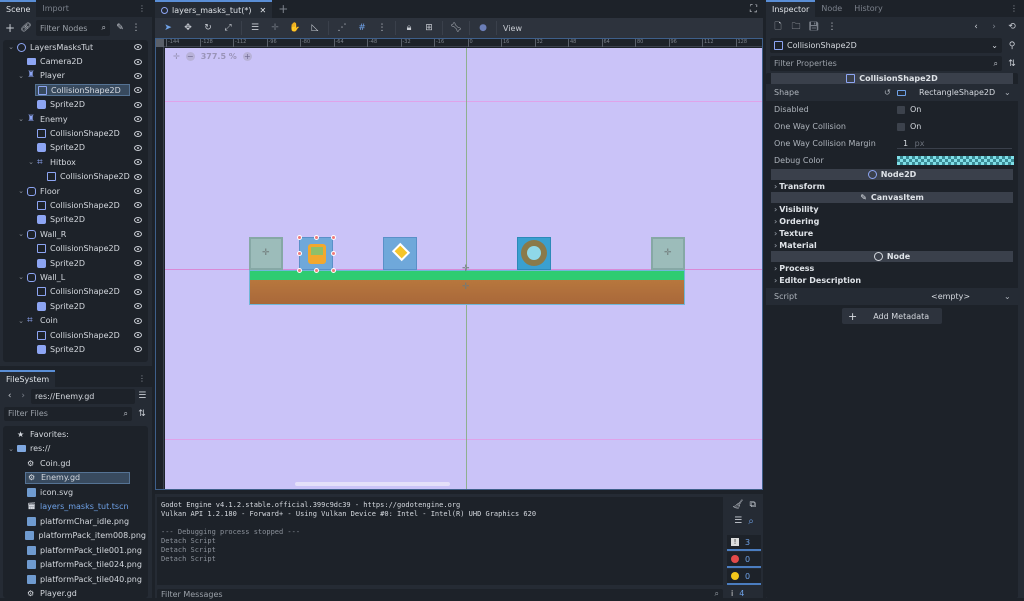 The image size is (1024, 601). I want to click on group-material: ›Material, so click(892, 245).